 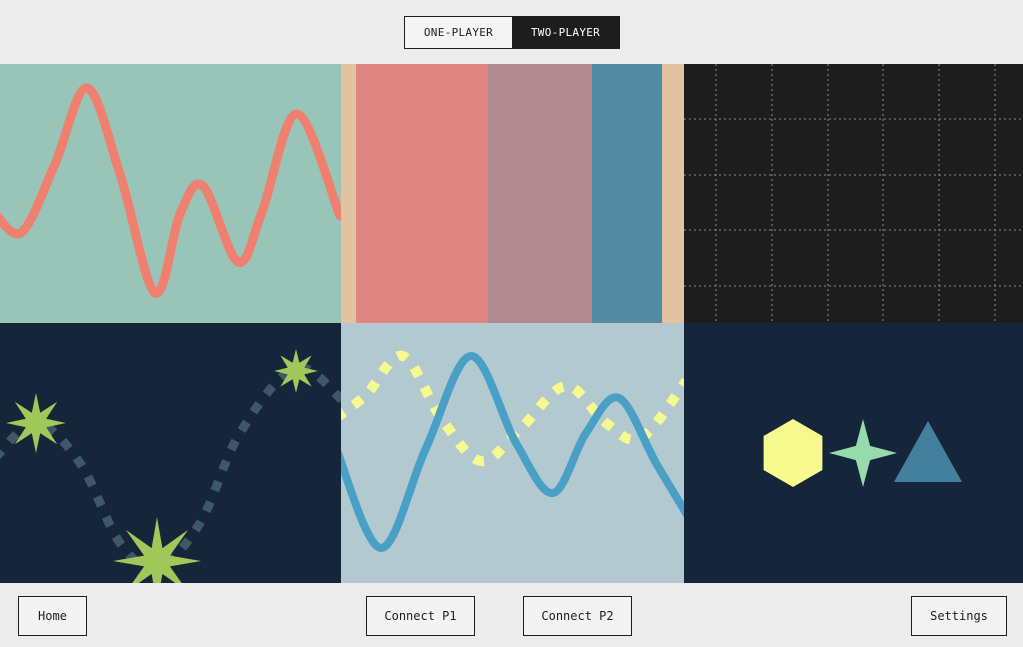 I want to click on stars-path-tile, so click(x=170, y=453).